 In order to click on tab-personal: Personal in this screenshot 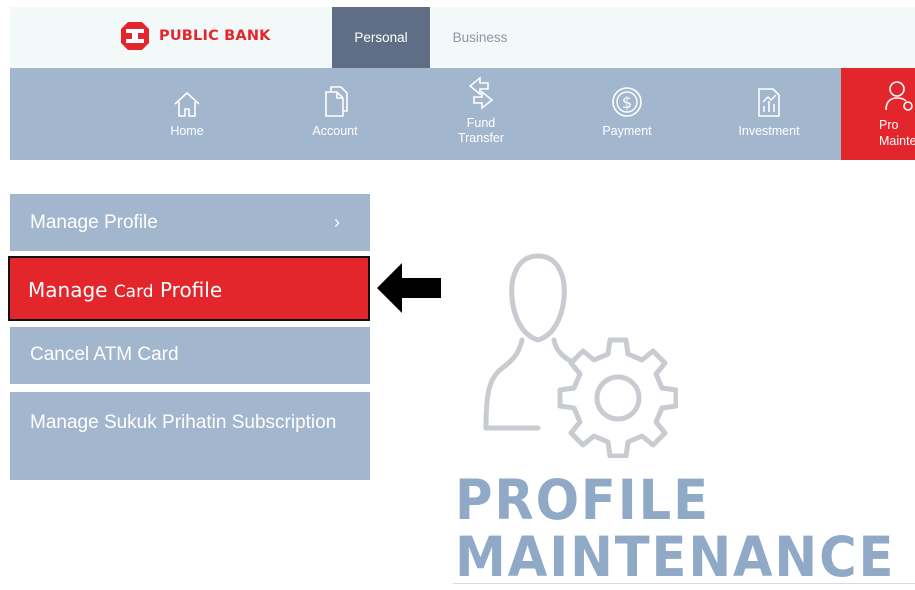, I will do `click(381, 37)`.